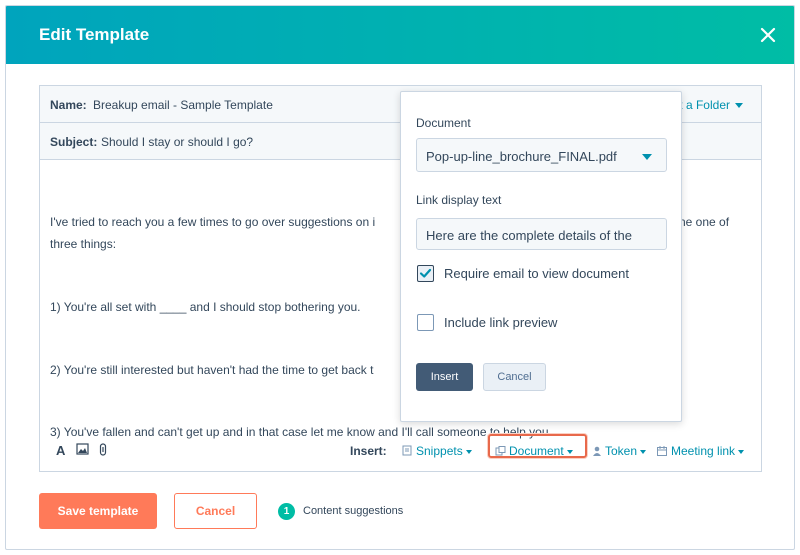 This screenshot has width=800, height=555. What do you see at coordinates (94, 34) in the screenshot?
I see `modal-title: Edit Template` at bounding box center [94, 34].